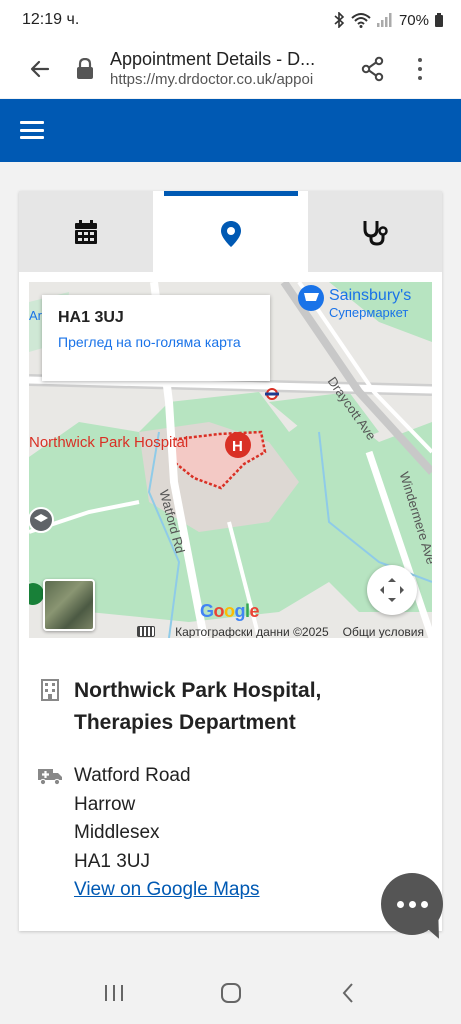  Describe the element at coordinates (384, 20) in the screenshot. I see `signal-icon` at that location.